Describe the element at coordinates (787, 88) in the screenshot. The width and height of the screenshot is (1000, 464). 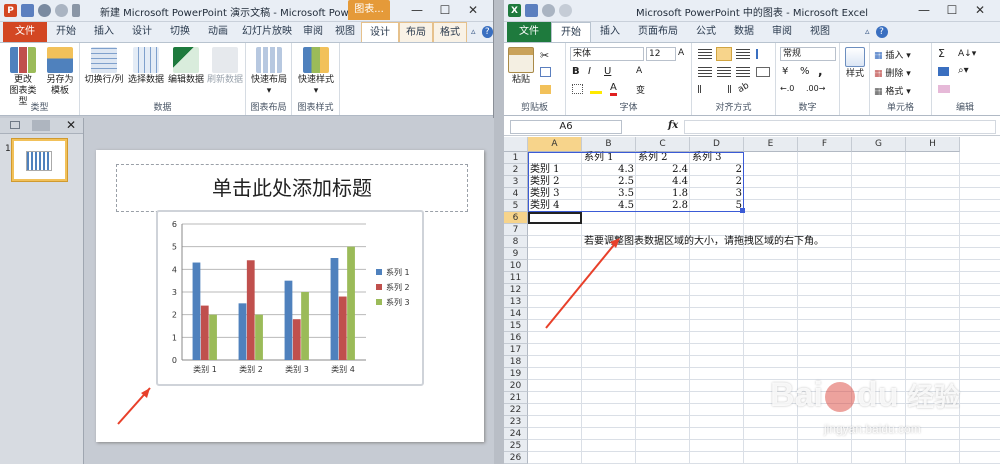
I see `increase-decimal-icon: ←.0` at that location.